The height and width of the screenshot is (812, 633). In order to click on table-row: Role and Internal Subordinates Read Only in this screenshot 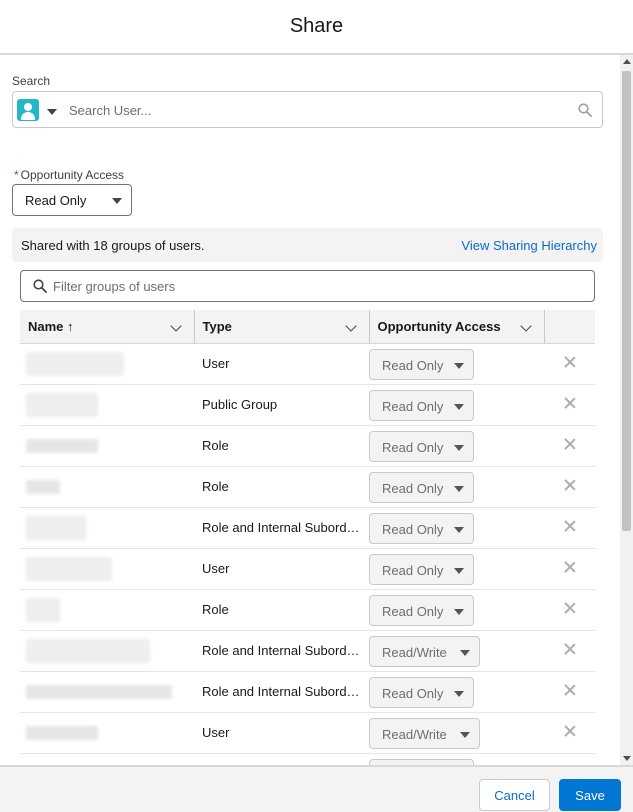, I will do `click(307, 528)`.